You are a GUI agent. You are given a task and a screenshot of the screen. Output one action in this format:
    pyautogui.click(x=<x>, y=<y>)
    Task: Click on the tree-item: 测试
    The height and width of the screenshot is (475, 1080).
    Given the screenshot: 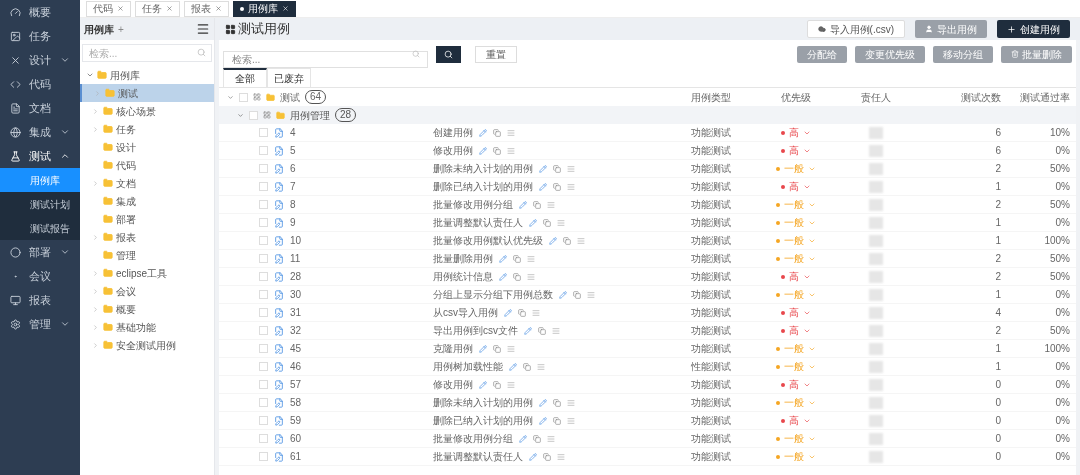 What is the action you would take?
    pyautogui.click(x=147, y=93)
    